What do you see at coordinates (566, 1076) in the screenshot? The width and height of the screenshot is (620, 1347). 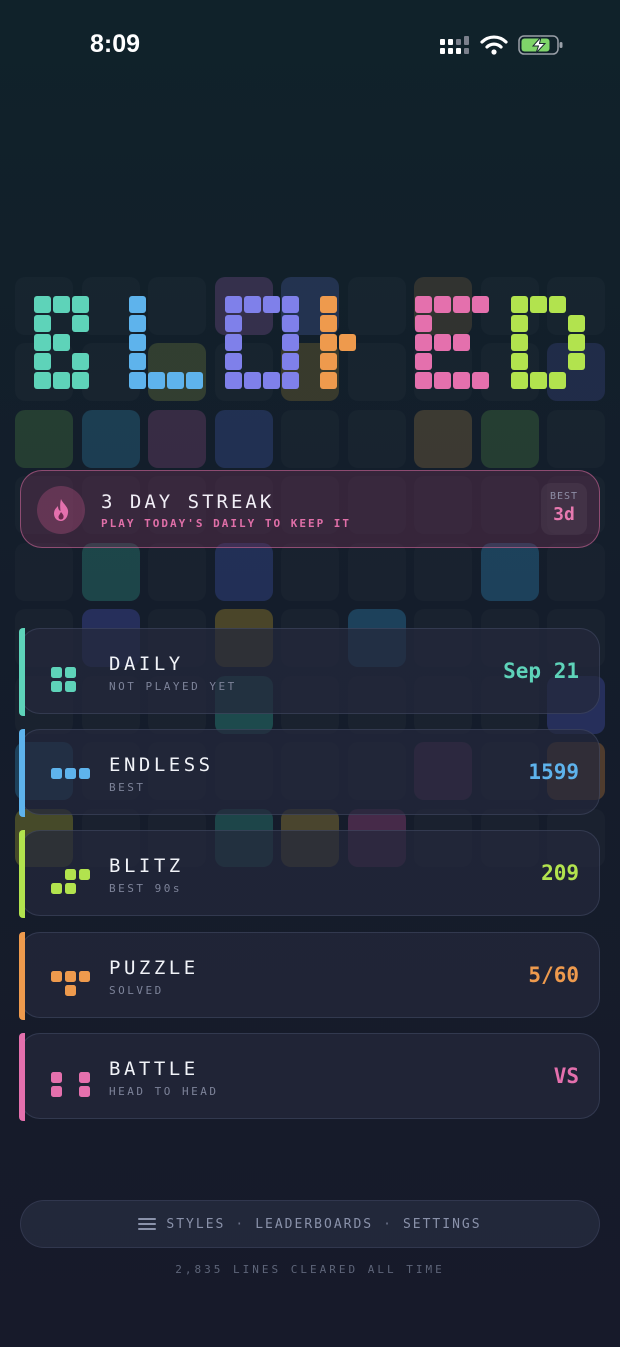 I see `mode-value: VS` at bounding box center [566, 1076].